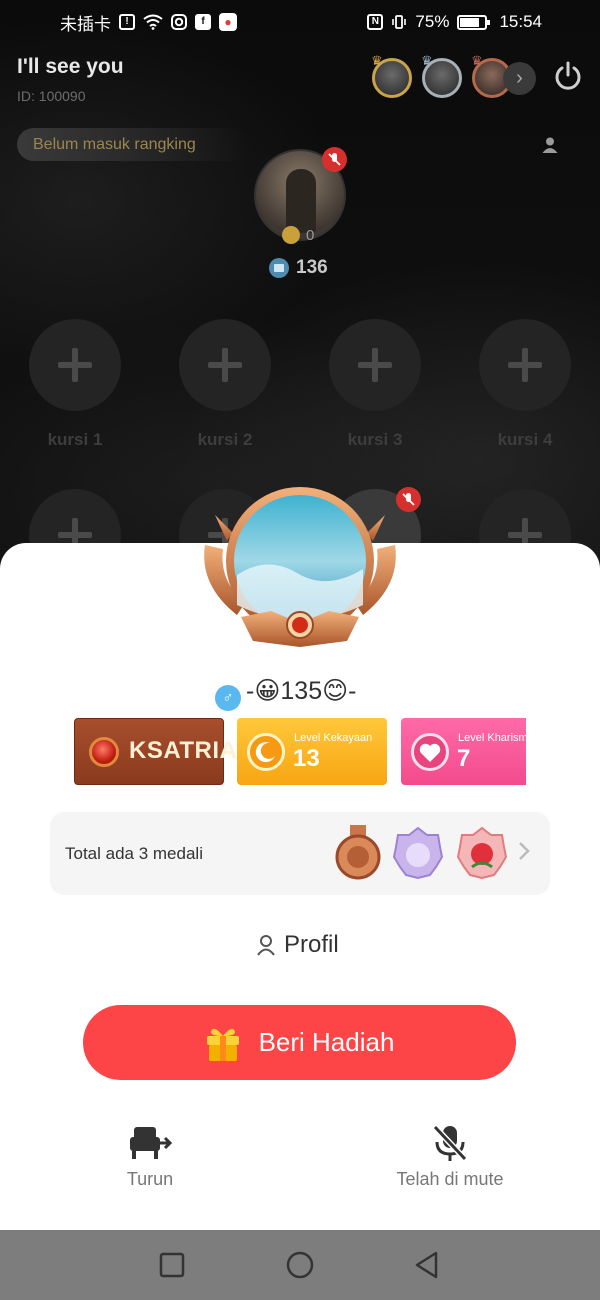  What do you see at coordinates (75, 439) in the screenshot?
I see `seat-label: kursi 1` at bounding box center [75, 439].